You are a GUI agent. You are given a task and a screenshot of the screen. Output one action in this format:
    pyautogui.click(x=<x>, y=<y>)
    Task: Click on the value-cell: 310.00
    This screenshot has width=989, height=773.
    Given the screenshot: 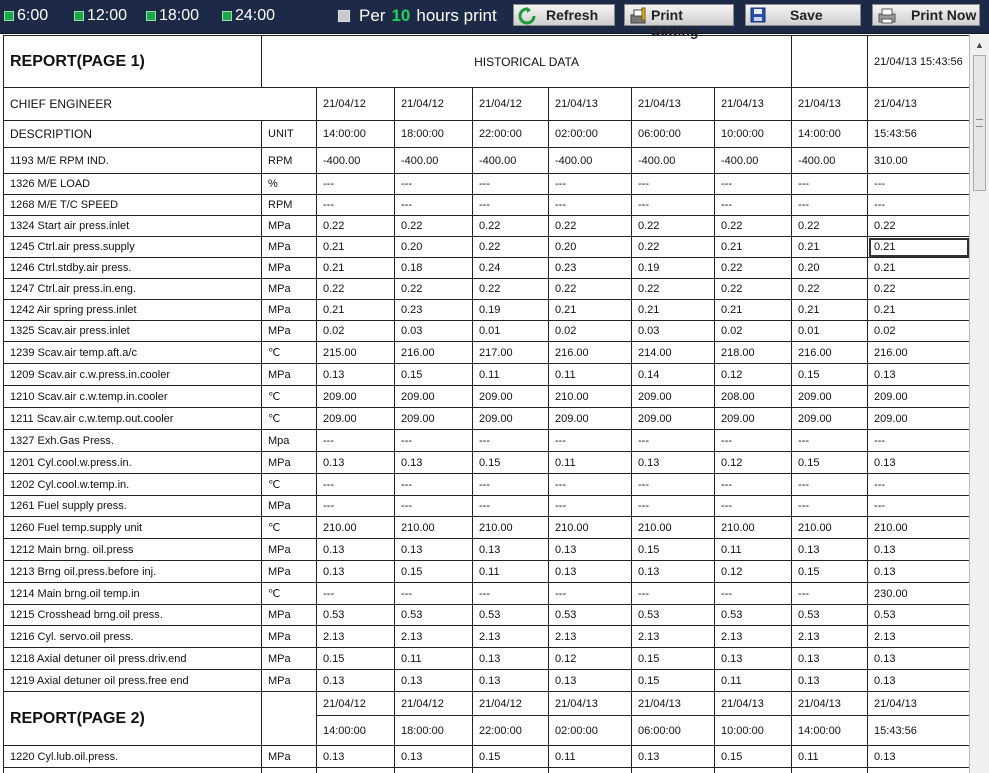 What is the action you would take?
    pyautogui.click(x=918, y=160)
    